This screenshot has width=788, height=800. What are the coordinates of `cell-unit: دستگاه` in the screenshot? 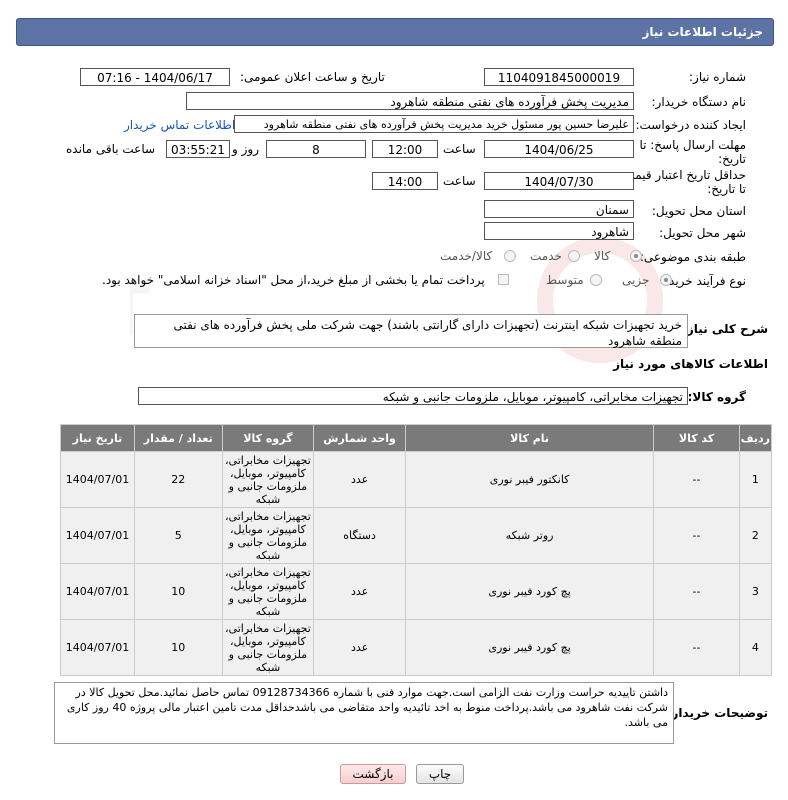 It's located at (359, 535).